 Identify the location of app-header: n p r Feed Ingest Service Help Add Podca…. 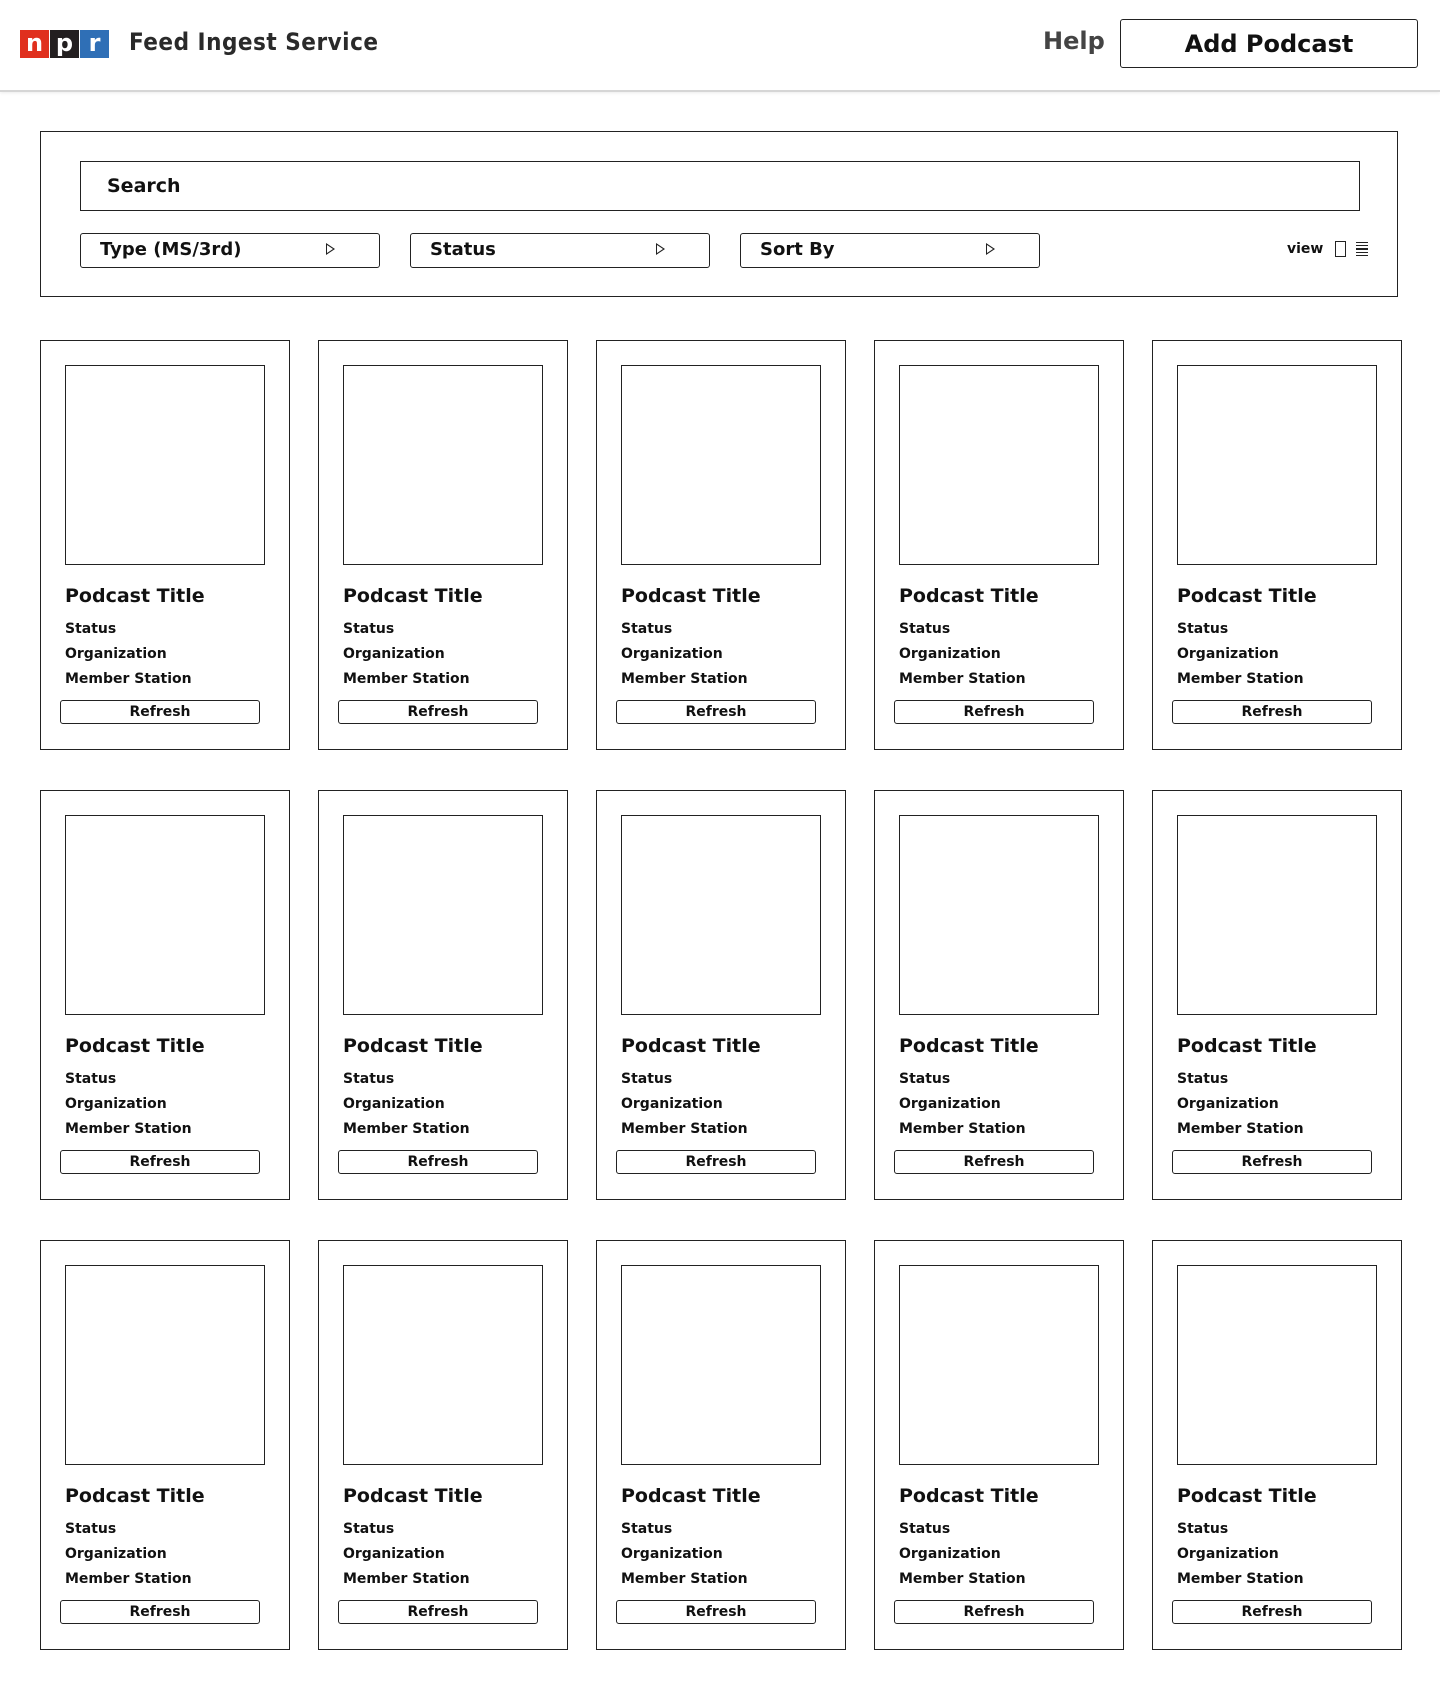
(720, 46).